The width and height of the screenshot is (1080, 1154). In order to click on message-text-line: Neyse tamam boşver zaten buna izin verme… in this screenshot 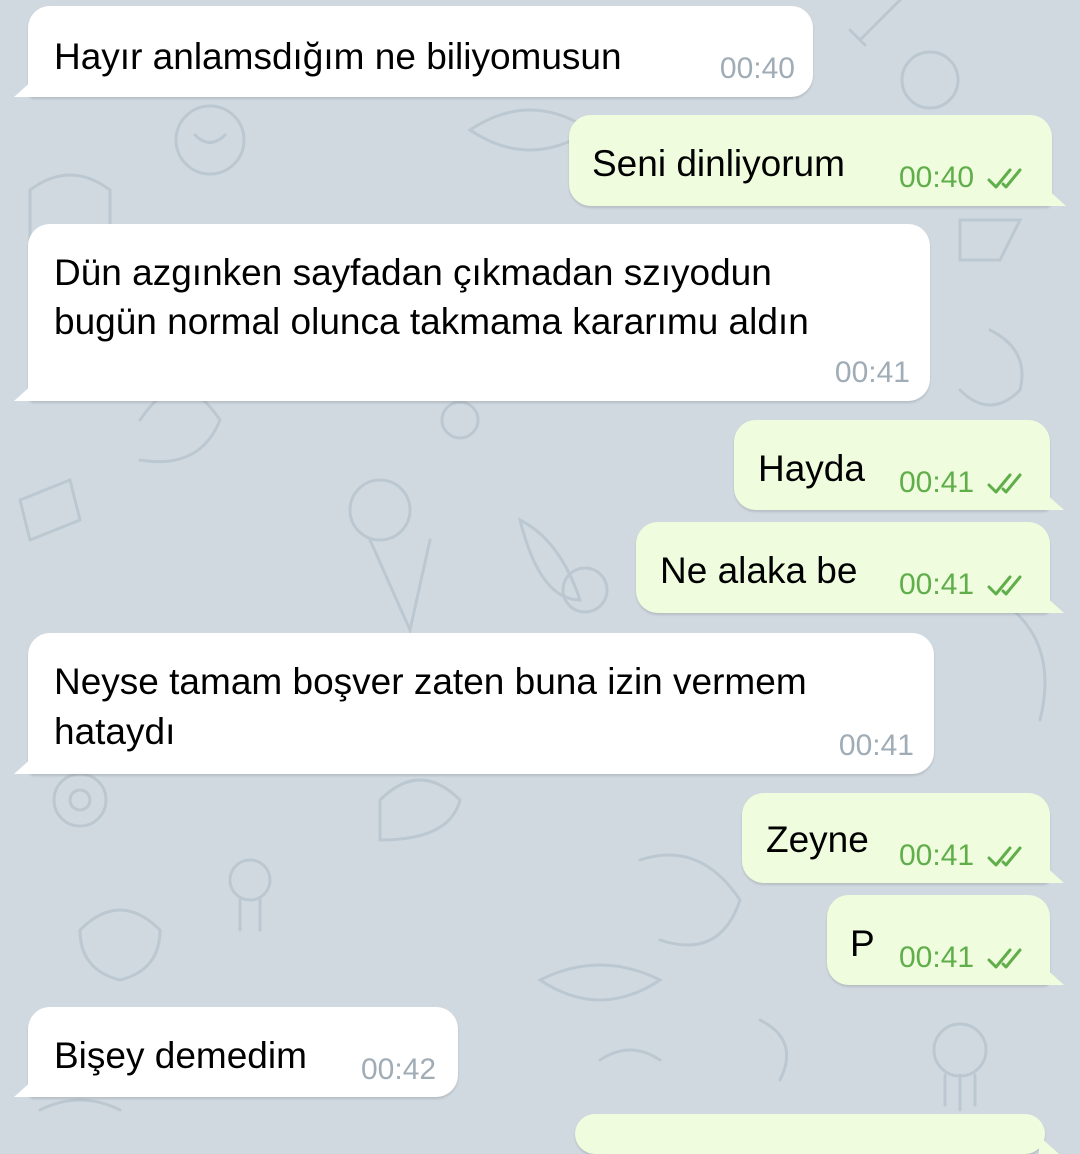, I will do `click(430, 681)`.